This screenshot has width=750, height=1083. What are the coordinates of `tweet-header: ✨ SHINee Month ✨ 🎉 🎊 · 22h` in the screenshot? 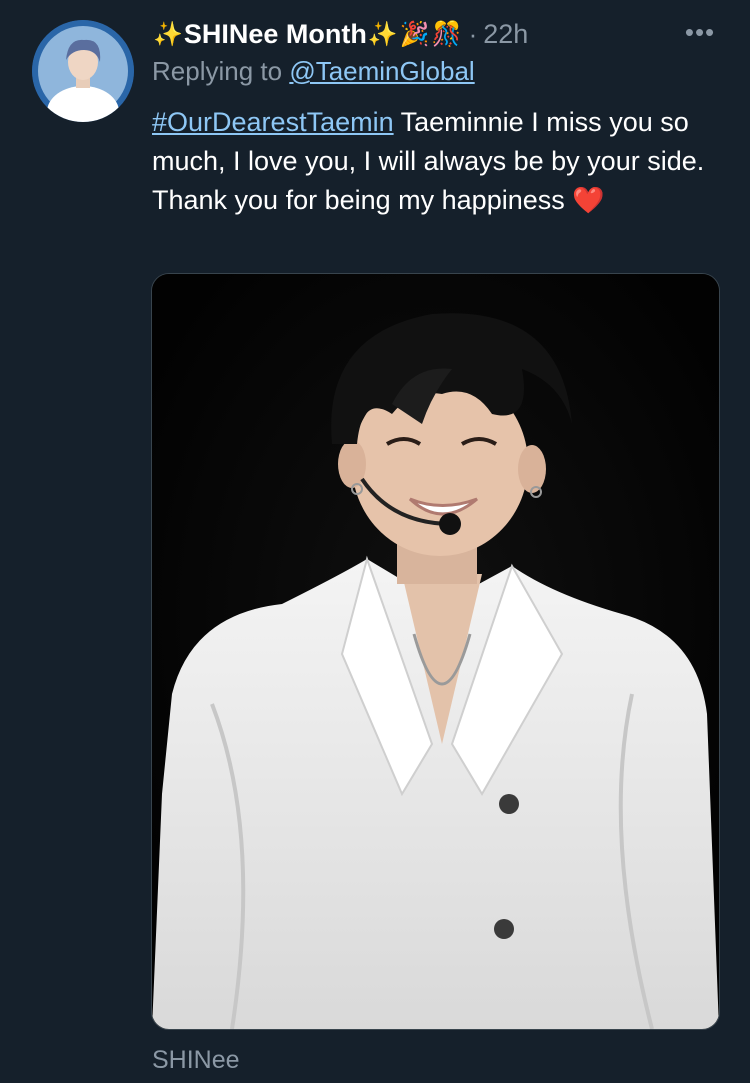 It's located at (340, 34).